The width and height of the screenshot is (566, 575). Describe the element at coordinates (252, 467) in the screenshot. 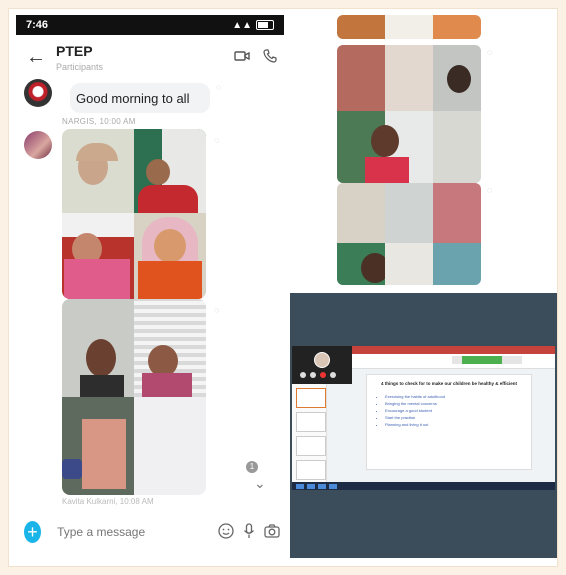

I see `unread-badge: 1` at that location.